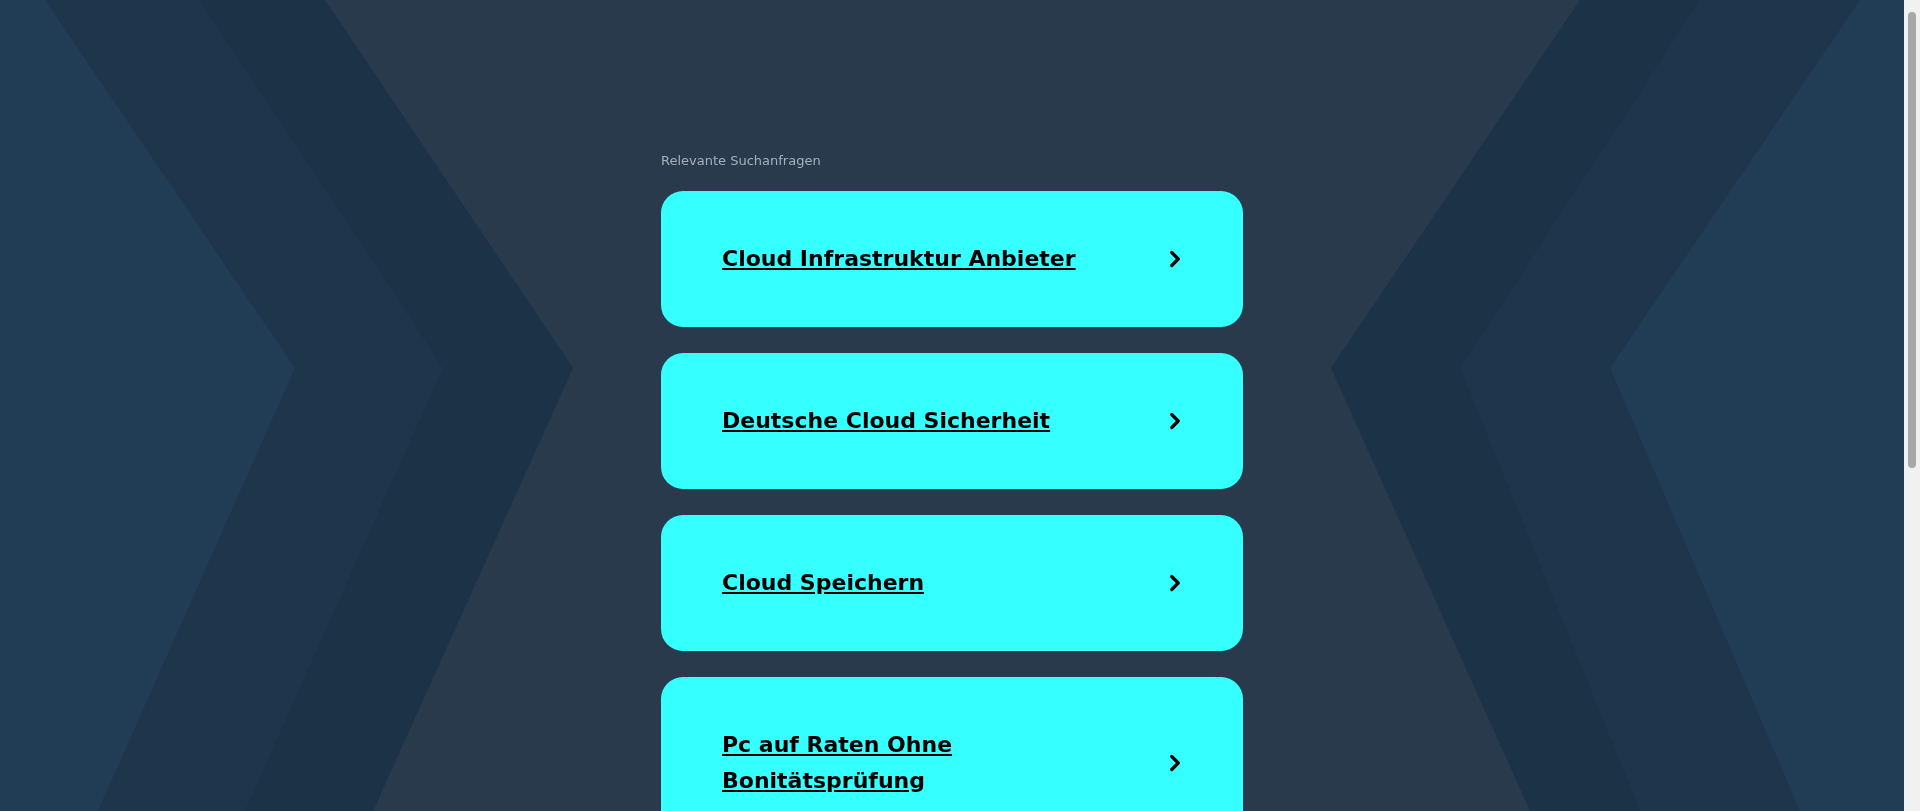 Image resolution: width=1920 pixels, height=811 pixels. What do you see at coordinates (1912, 240) in the screenshot?
I see `scrollbar-thumb` at bounding box center [1912, 240].